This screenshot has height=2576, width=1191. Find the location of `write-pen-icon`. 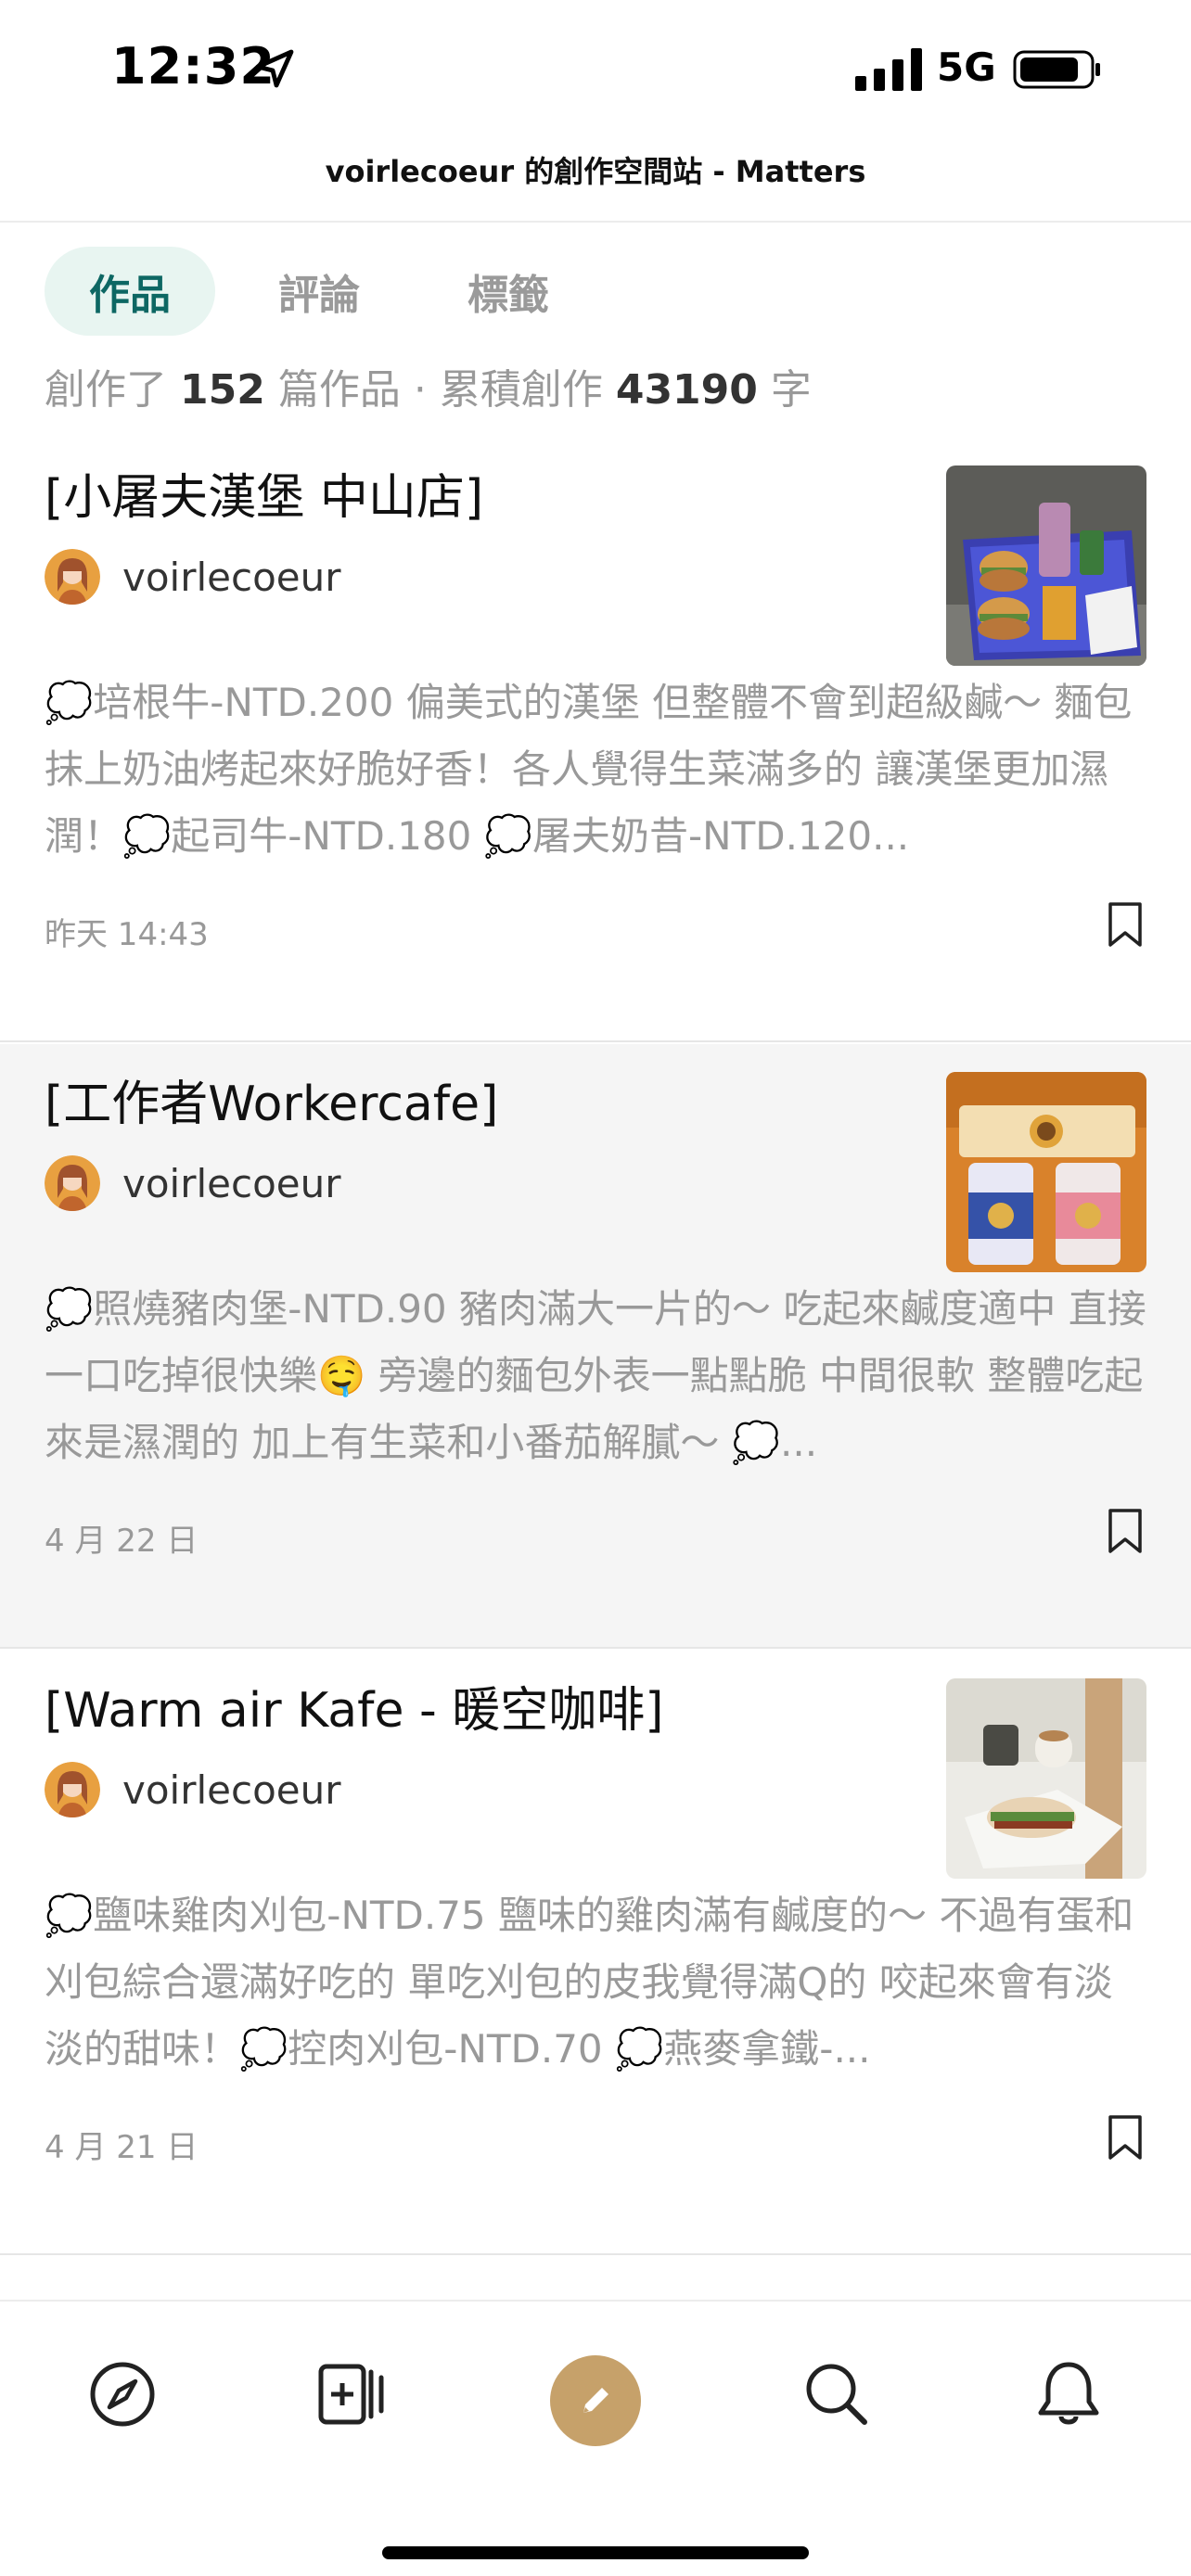

write-pen-icon is located at coordinates (595, 2400).